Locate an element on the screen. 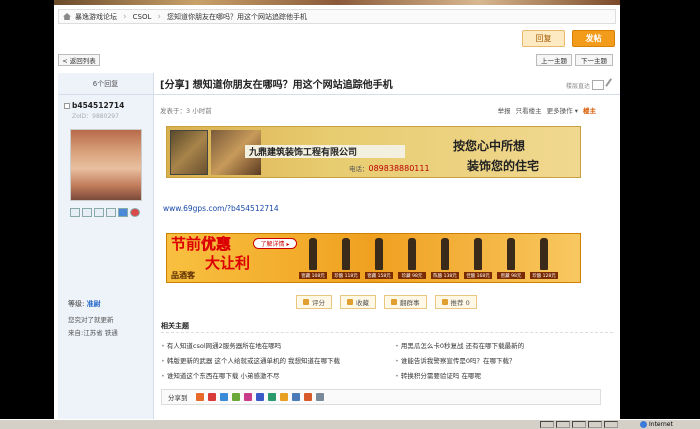  zone-label: Internet is located at coordinates (661, 424).